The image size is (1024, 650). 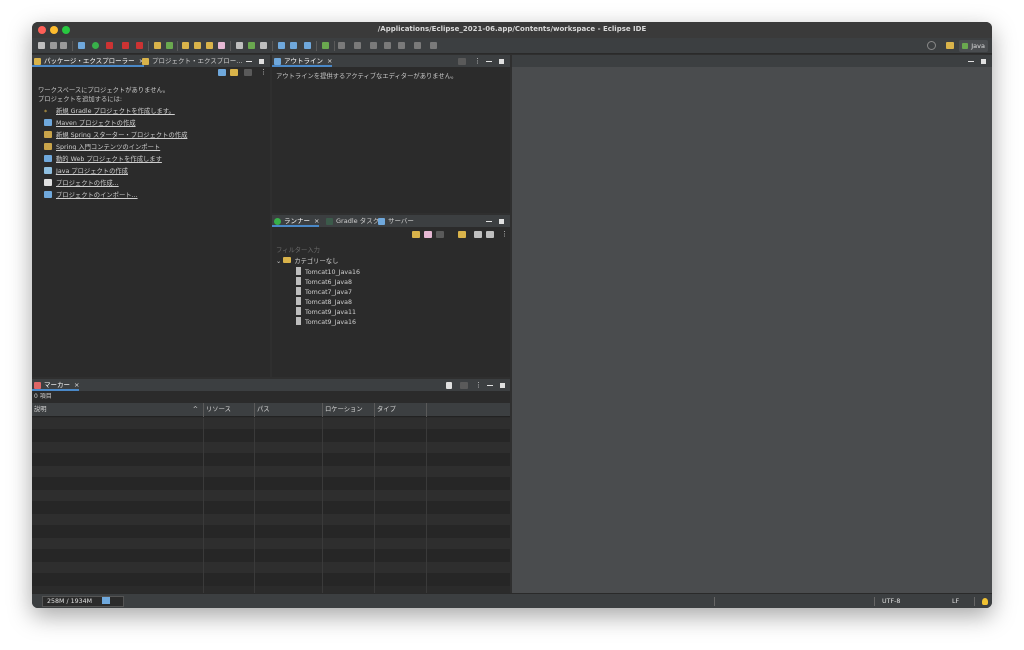 I want to click on stop-icon, so click(x=125, y=45).